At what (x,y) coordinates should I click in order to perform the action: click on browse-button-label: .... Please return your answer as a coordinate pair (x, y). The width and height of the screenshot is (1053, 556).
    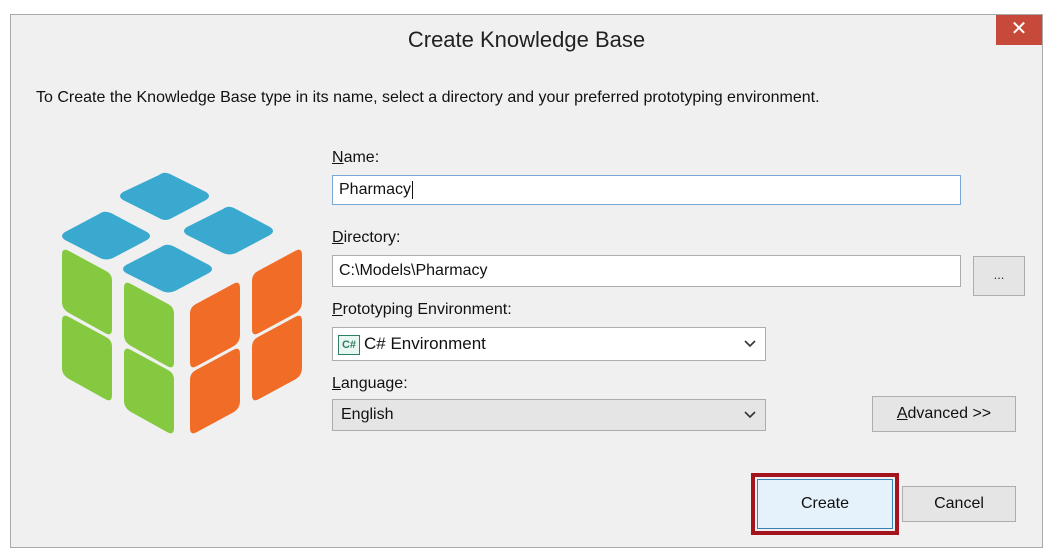
    Looking at the image, I should click on (999, 274).